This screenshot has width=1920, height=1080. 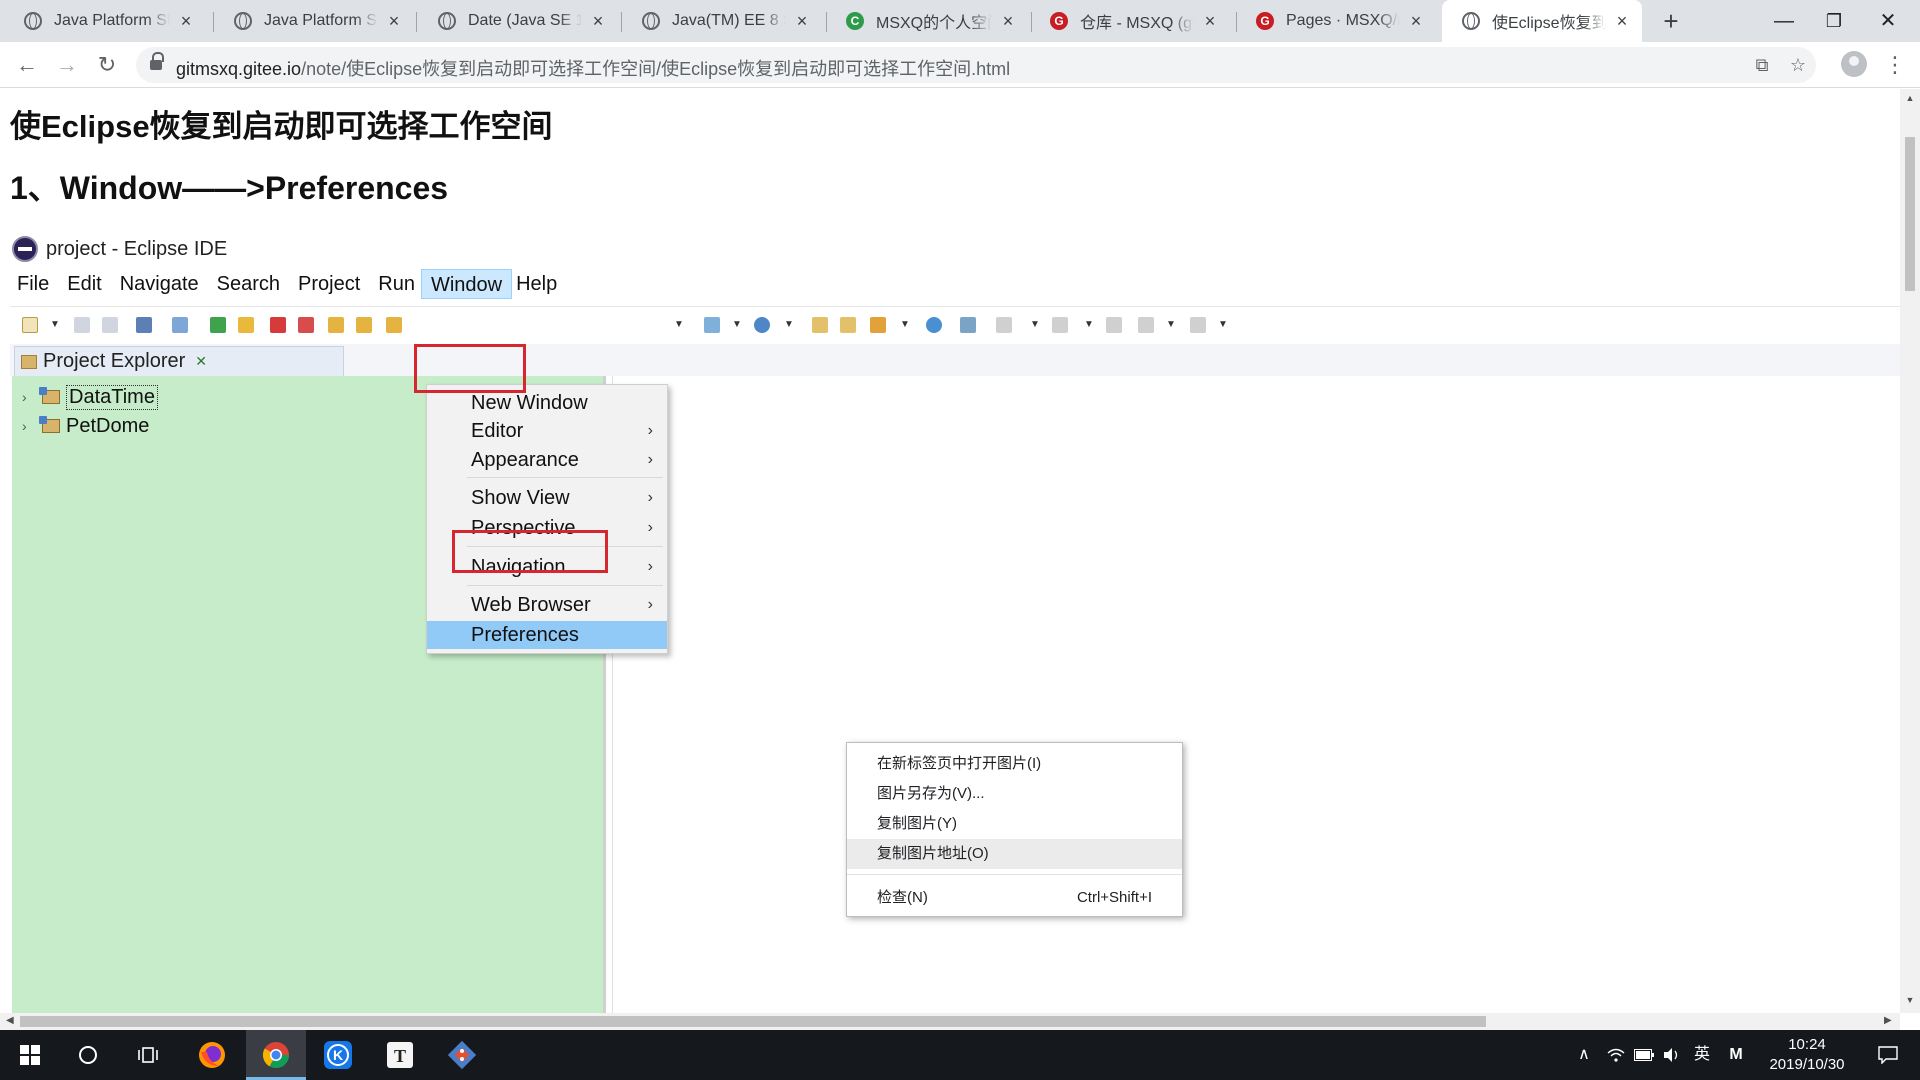 What do you see at coordinates (1146, 325) in the screenshot?
I see `back-arrow-icon` at bounding box center [1146, 325].